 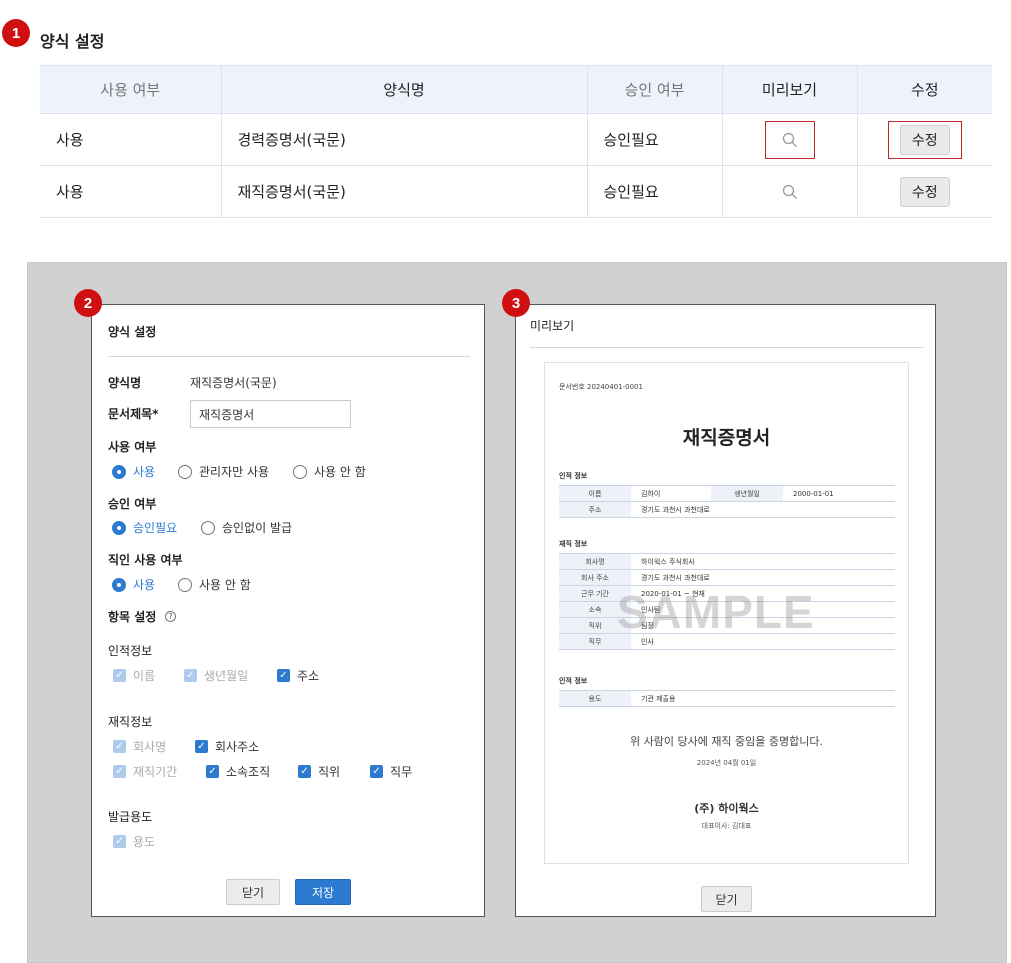 What do you see at coordinates (132, 504) in the screenshot?
I see `approval-label: 승인 여부` at bounding box center [132, 504].